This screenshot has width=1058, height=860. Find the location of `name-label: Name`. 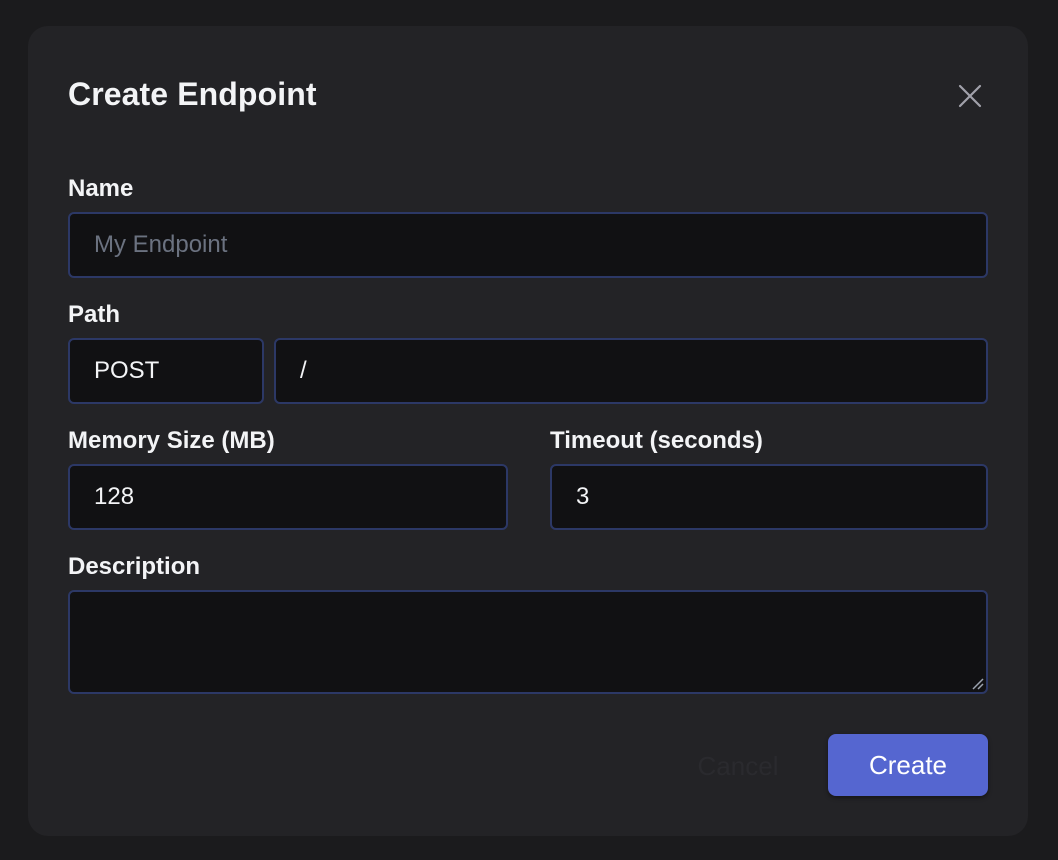

name-label: Name is located at coordinates (101, 188).